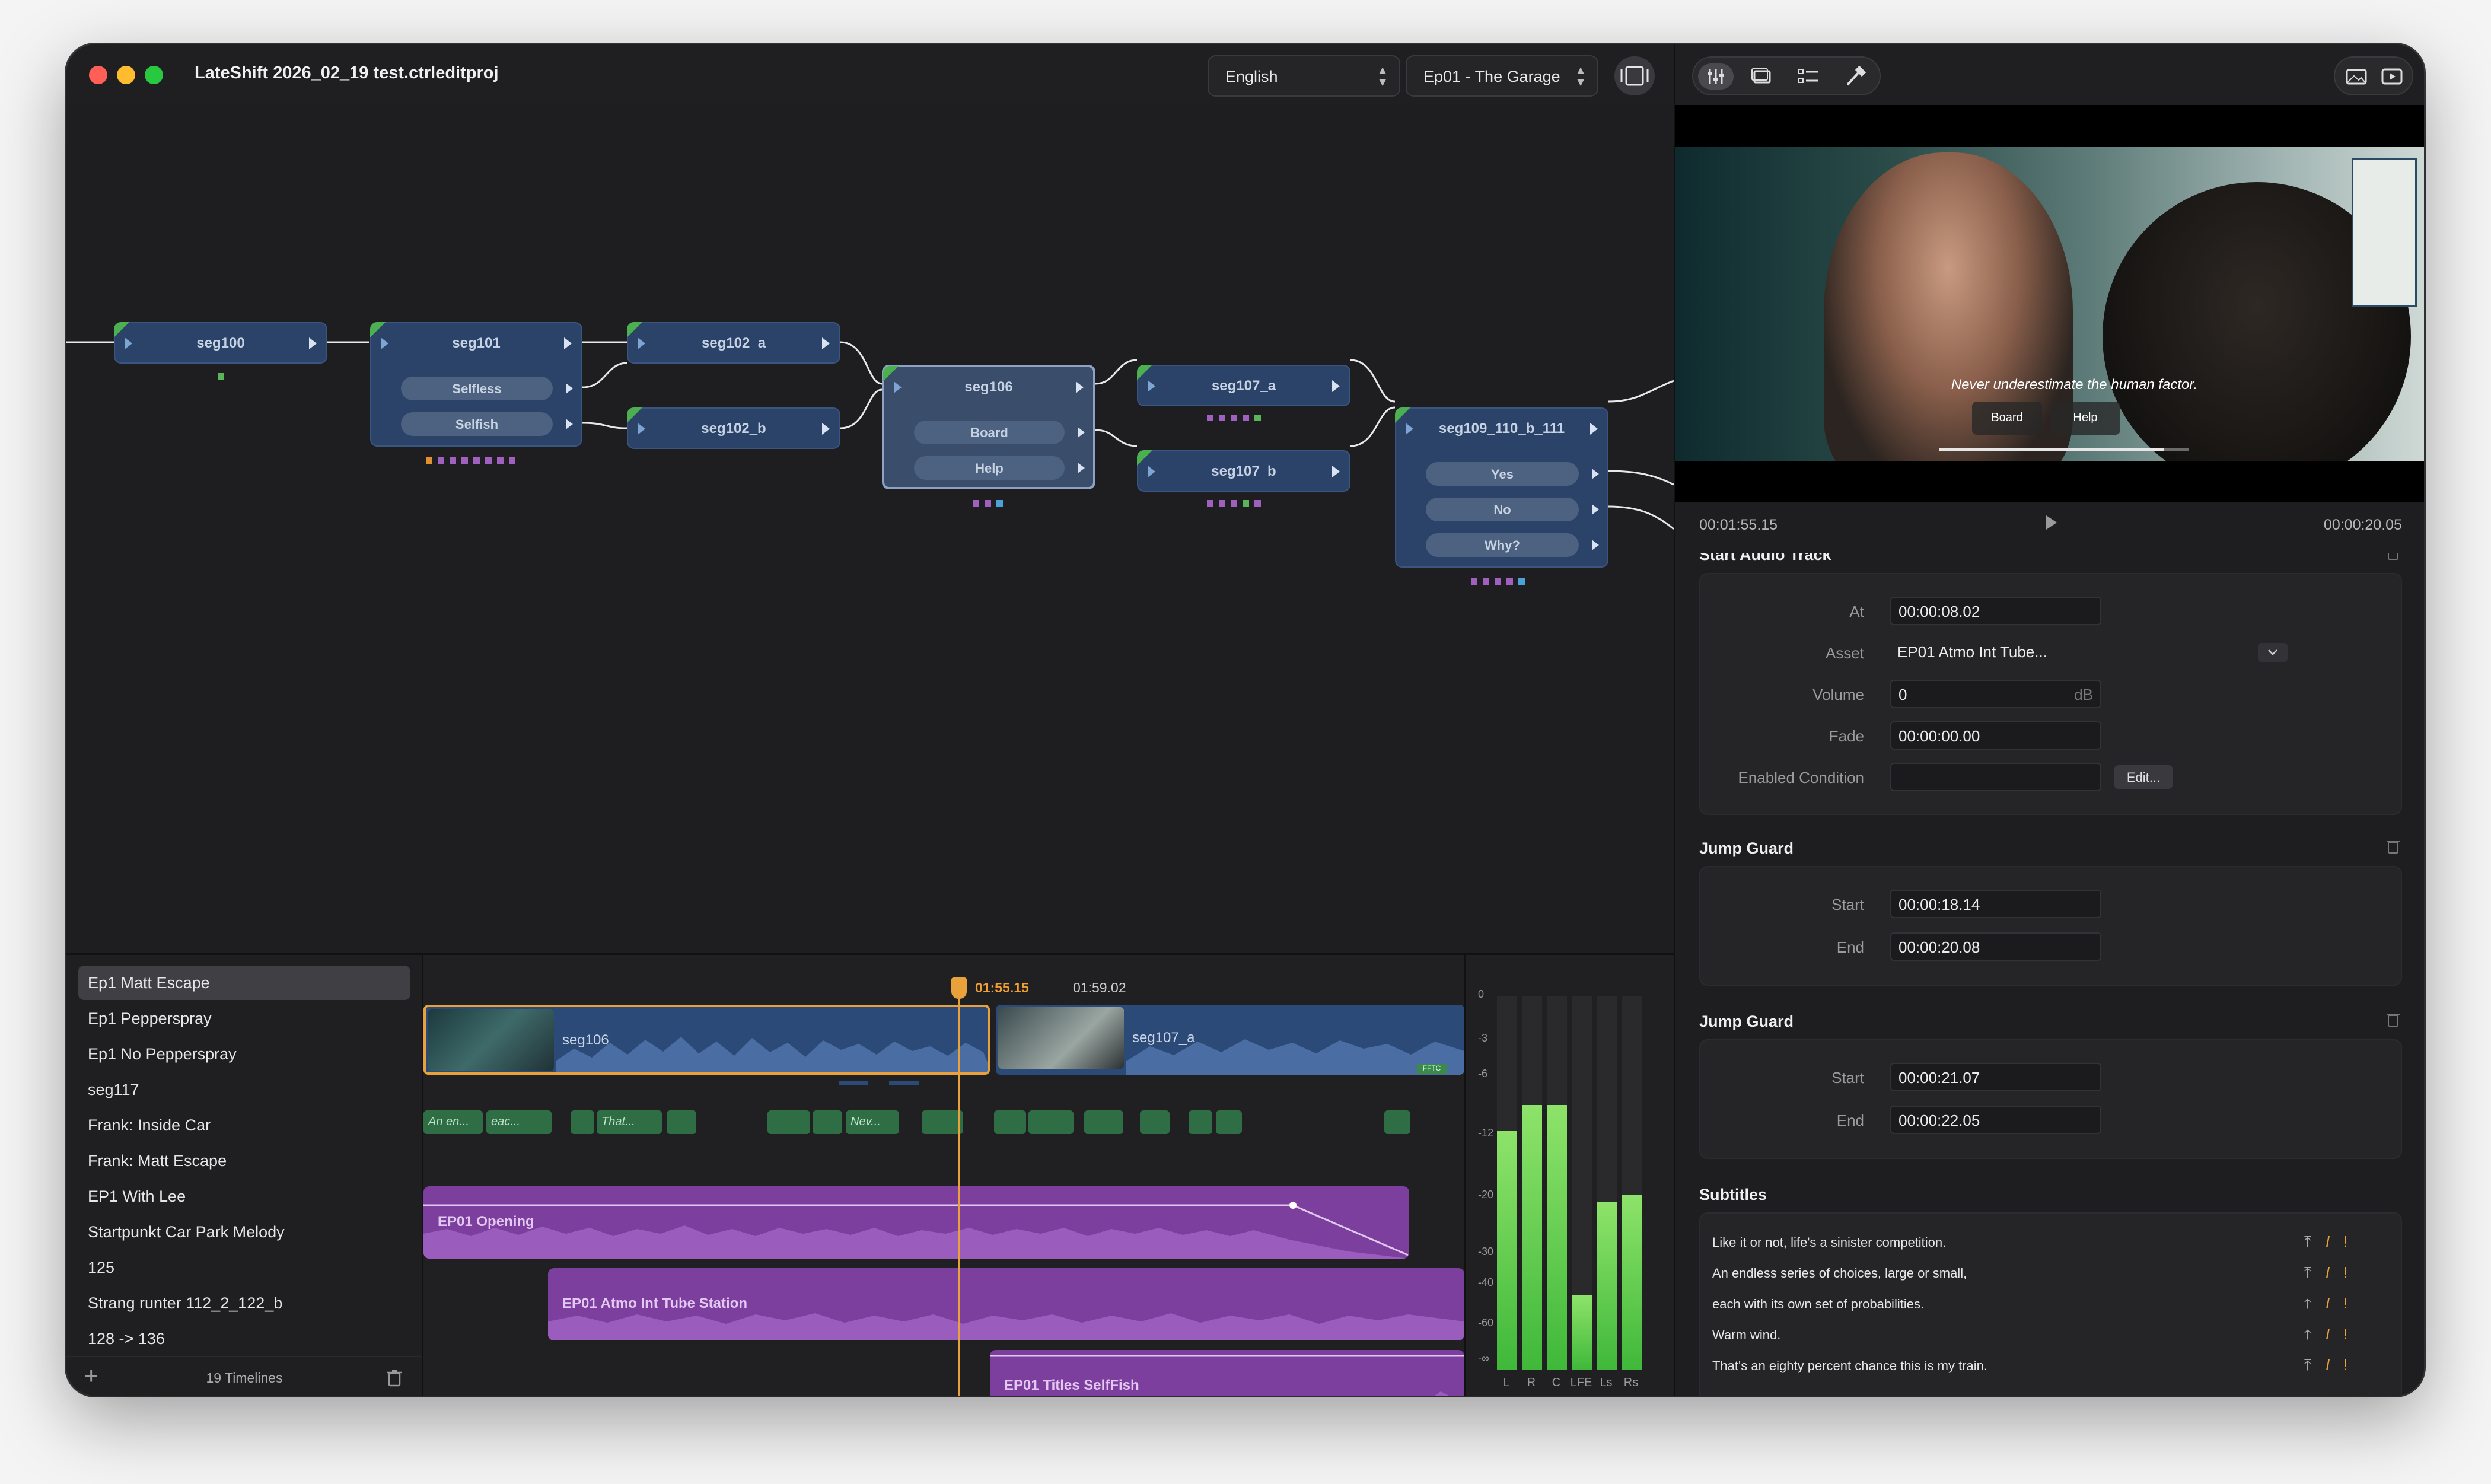 This screenshot has width=2491, height=1484. I want to click on graph-node-seg100: seg100, so click(220, 343).